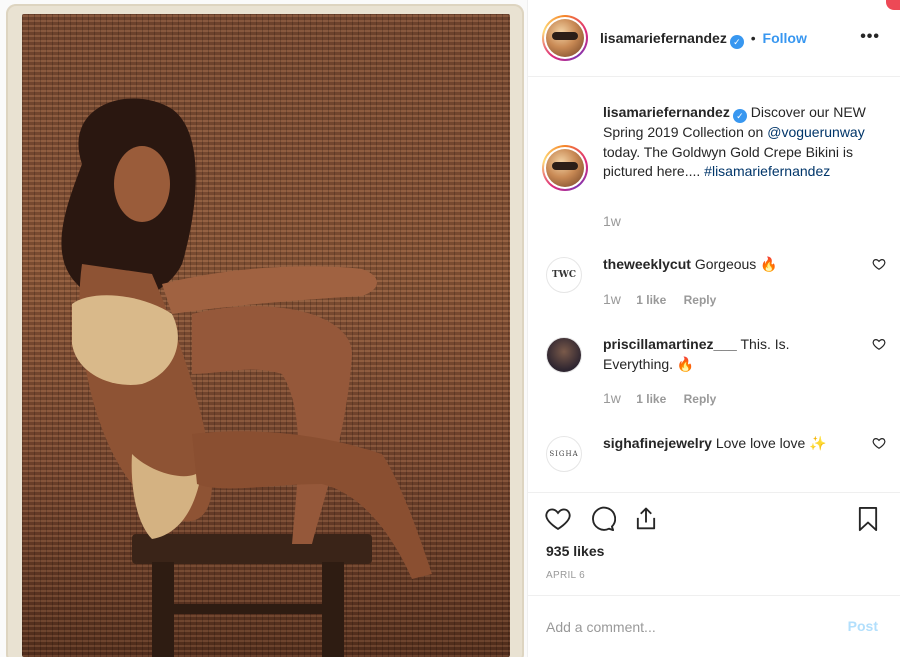 The image size is (900, 657). I want to click on commenter-avatar-text: TWC, so click(564, 275).